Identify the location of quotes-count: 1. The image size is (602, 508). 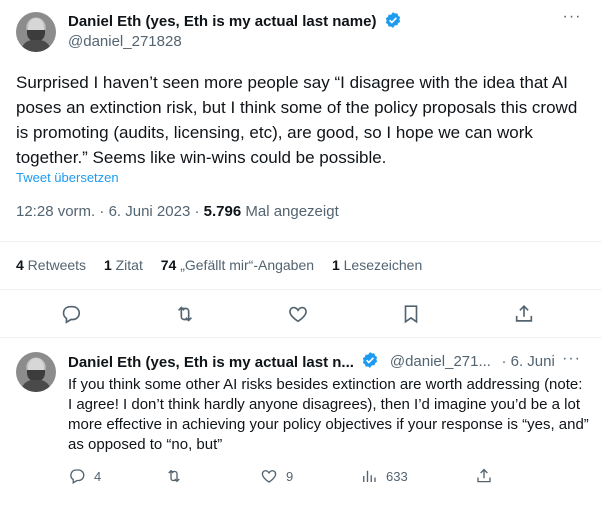
(107, 265).